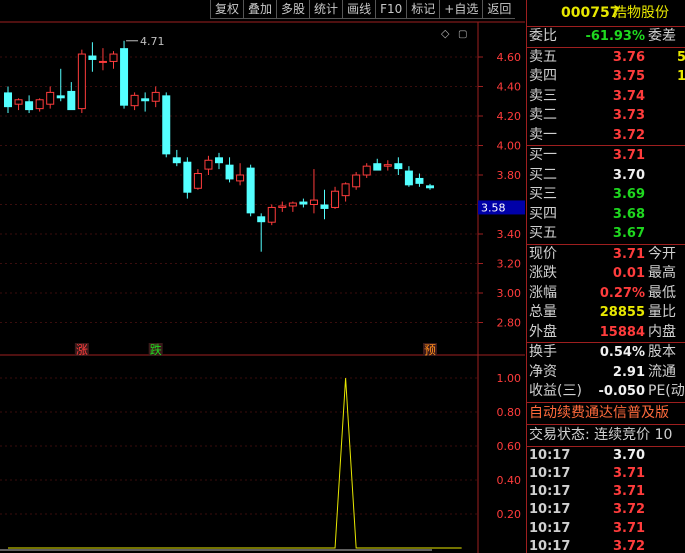 Image resolution: width=685 pixels, height=553 pixels. What do you see at coordinates (391, 9) in the screenshot?
I see `toolbar-f10-button: F10` at bounding box center [391, 9].